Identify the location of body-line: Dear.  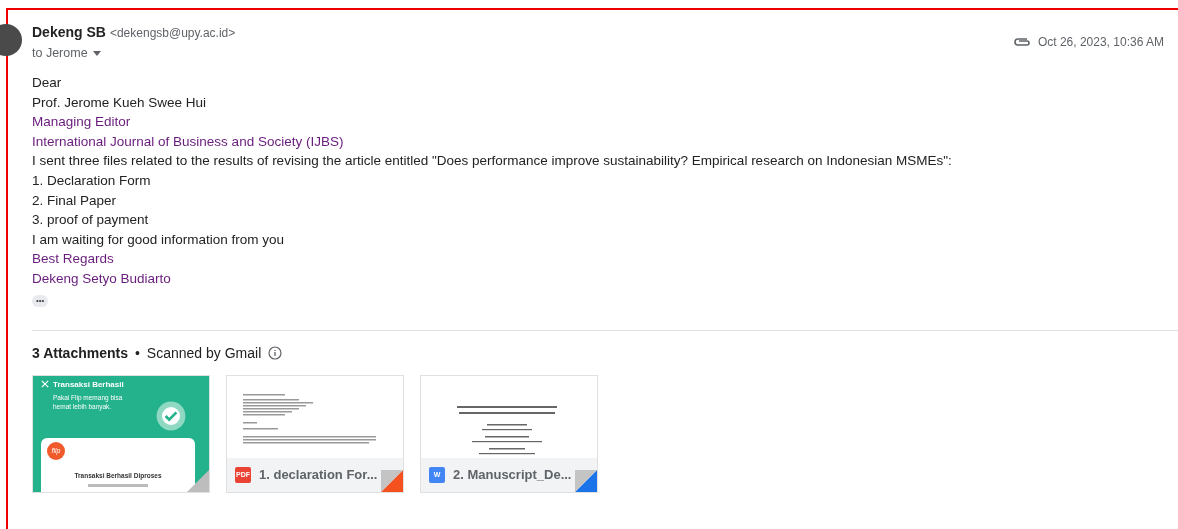
(47, 83).